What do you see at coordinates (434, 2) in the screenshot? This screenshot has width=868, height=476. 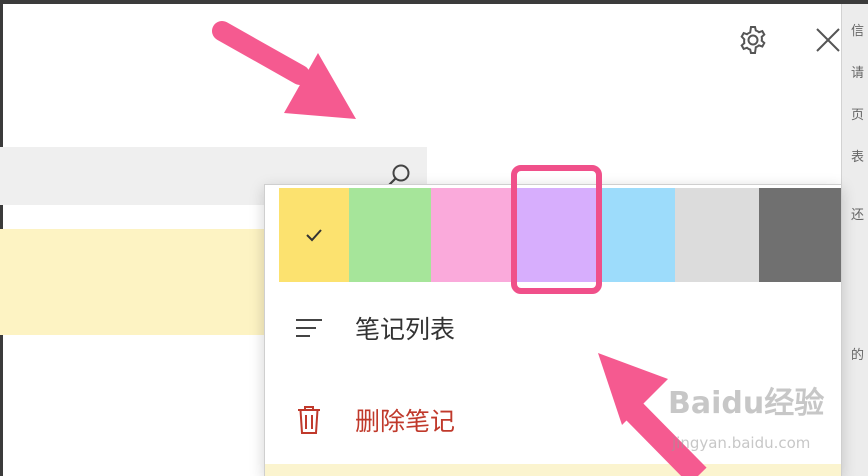 I see `window-top-border` at bounding box center [434, 2].